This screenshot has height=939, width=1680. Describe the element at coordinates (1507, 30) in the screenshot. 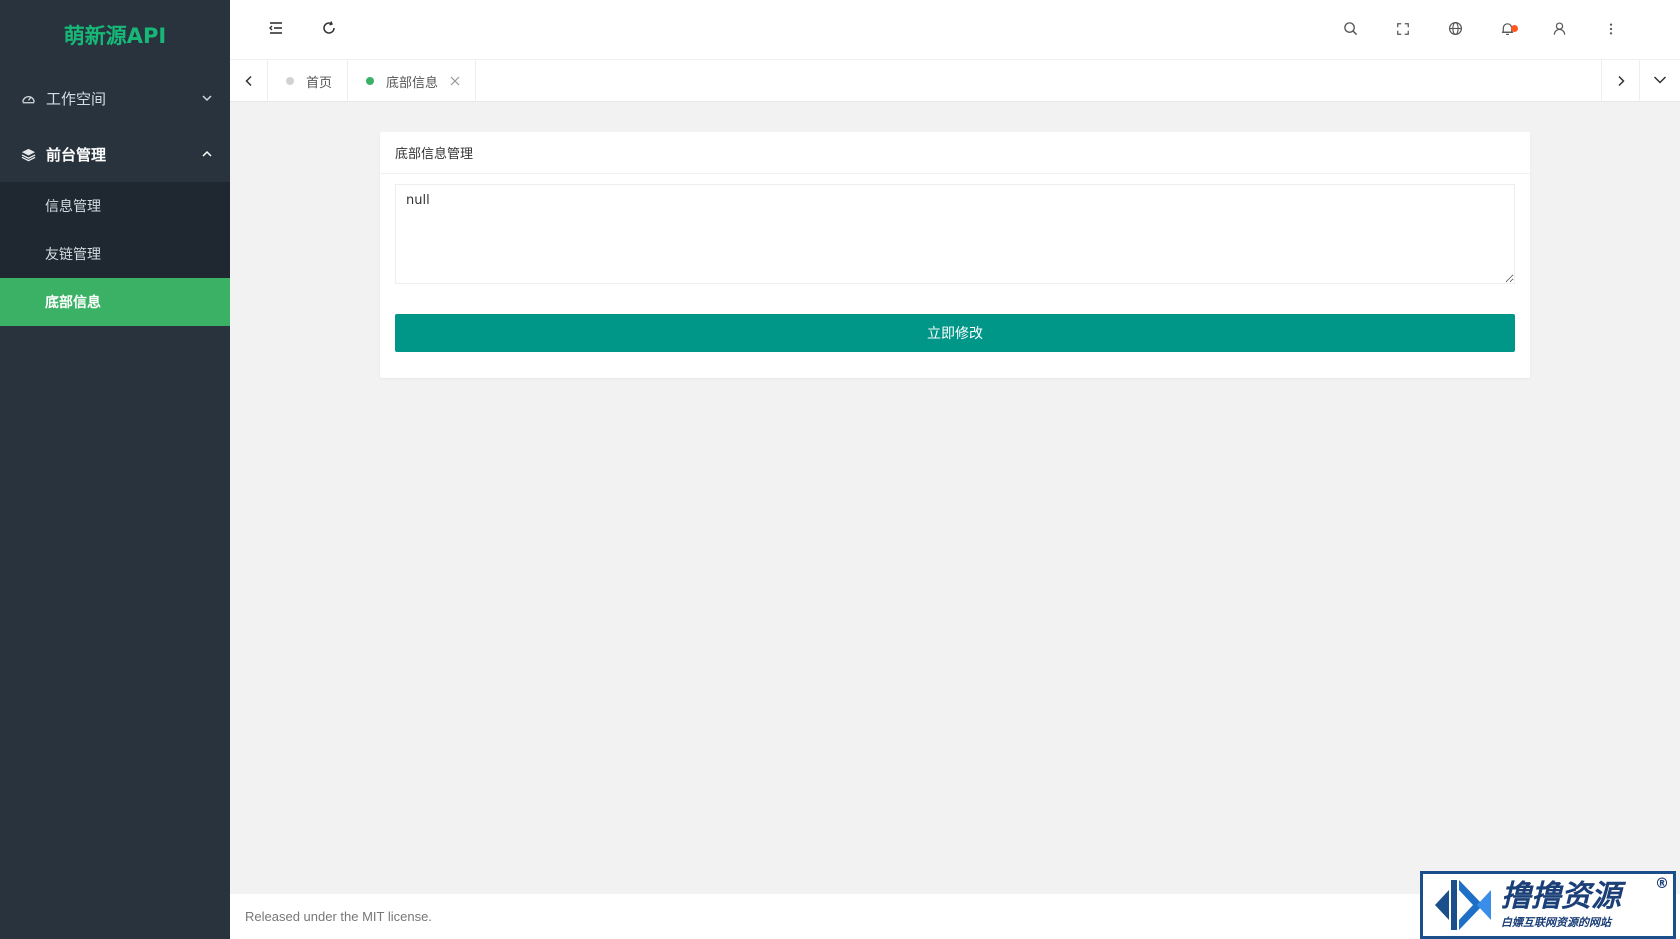

I see `notification-button` at that location.